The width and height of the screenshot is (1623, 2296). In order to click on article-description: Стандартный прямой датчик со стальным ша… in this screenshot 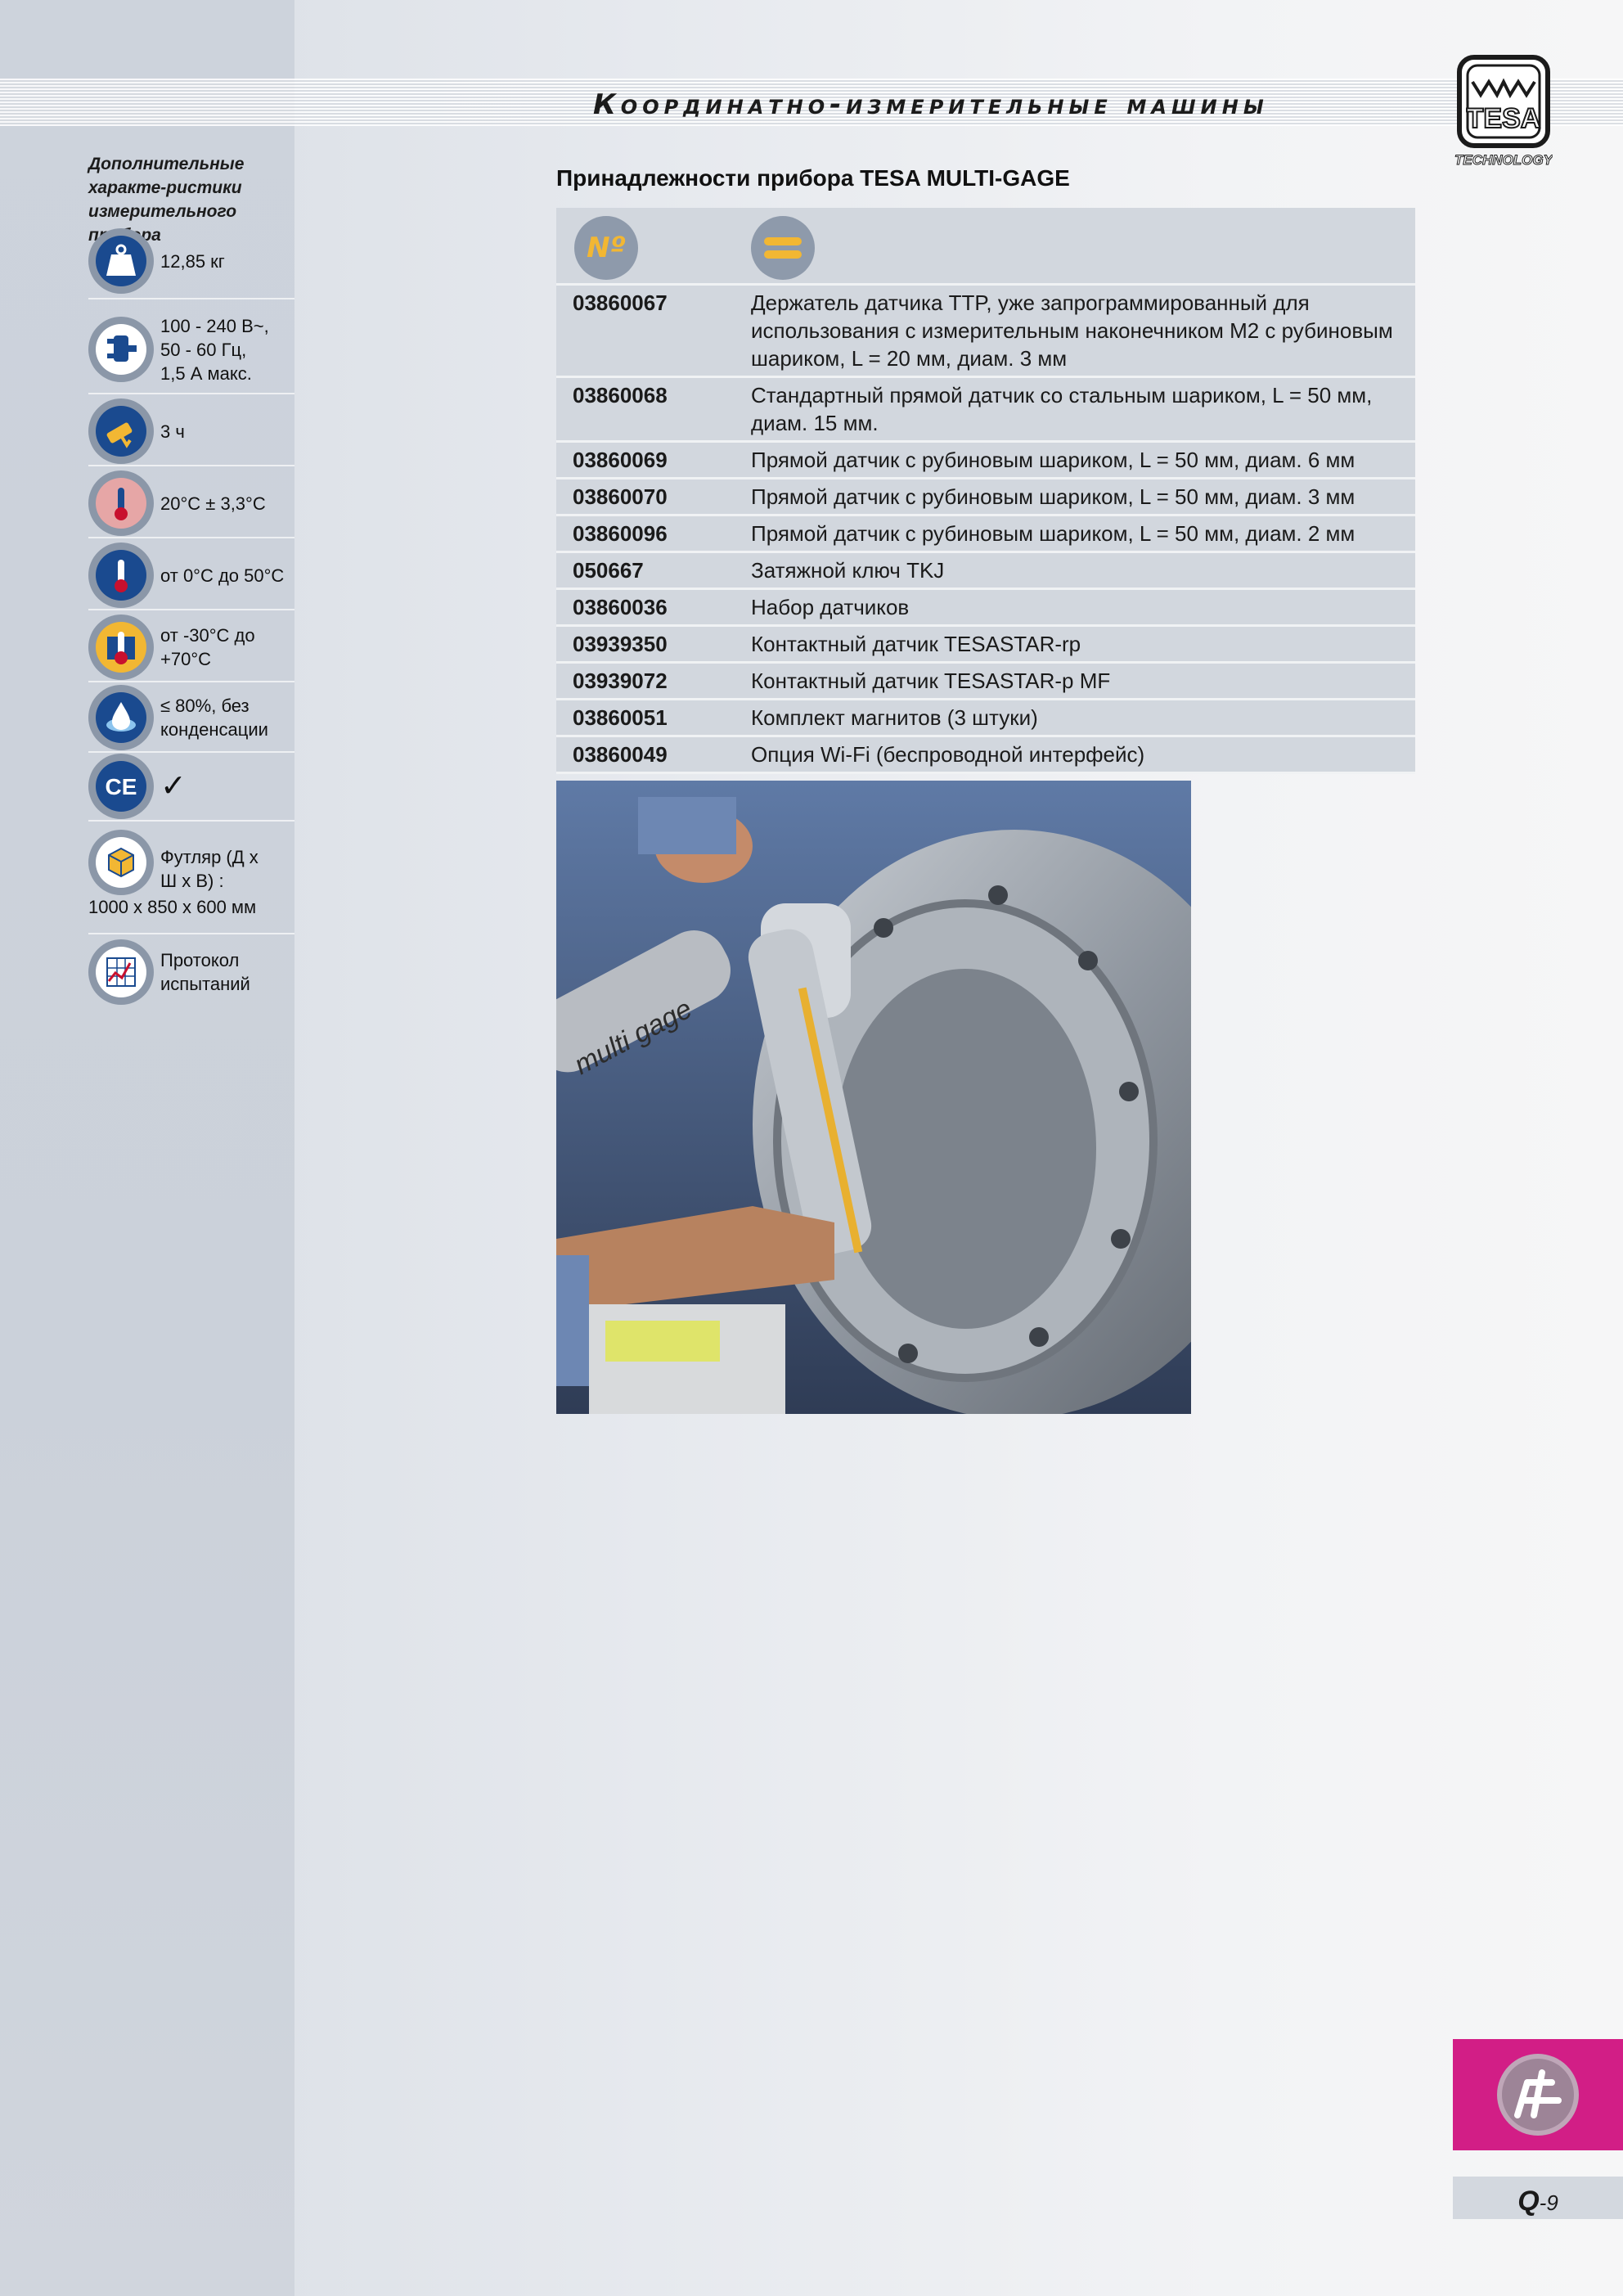, I will do `click(1062, 409)`.